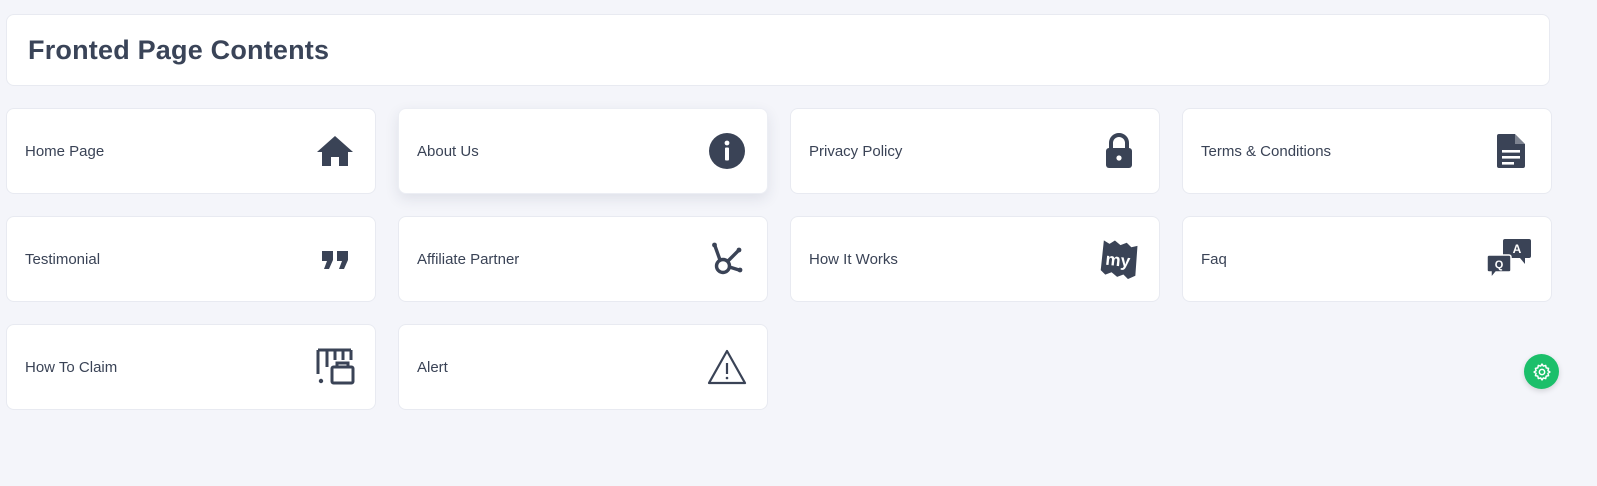 The image size is (1597, 486). I want to click on card-faq: Faq A Q, so click(1367, 259).